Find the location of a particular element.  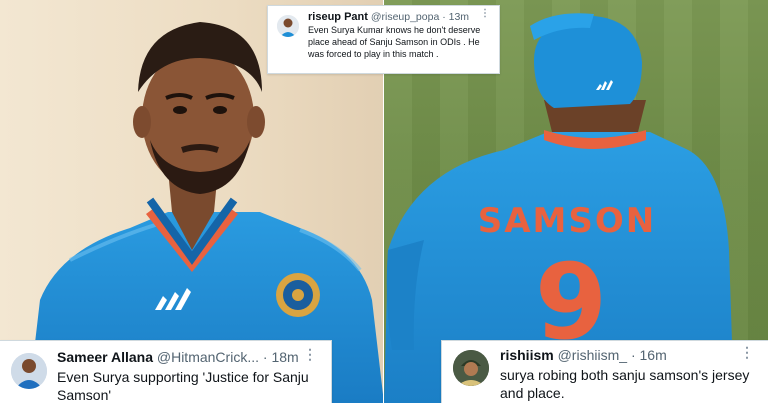

tweet-header: rishiism @rishiism_ · 16m is located at coordinates (583, 355).